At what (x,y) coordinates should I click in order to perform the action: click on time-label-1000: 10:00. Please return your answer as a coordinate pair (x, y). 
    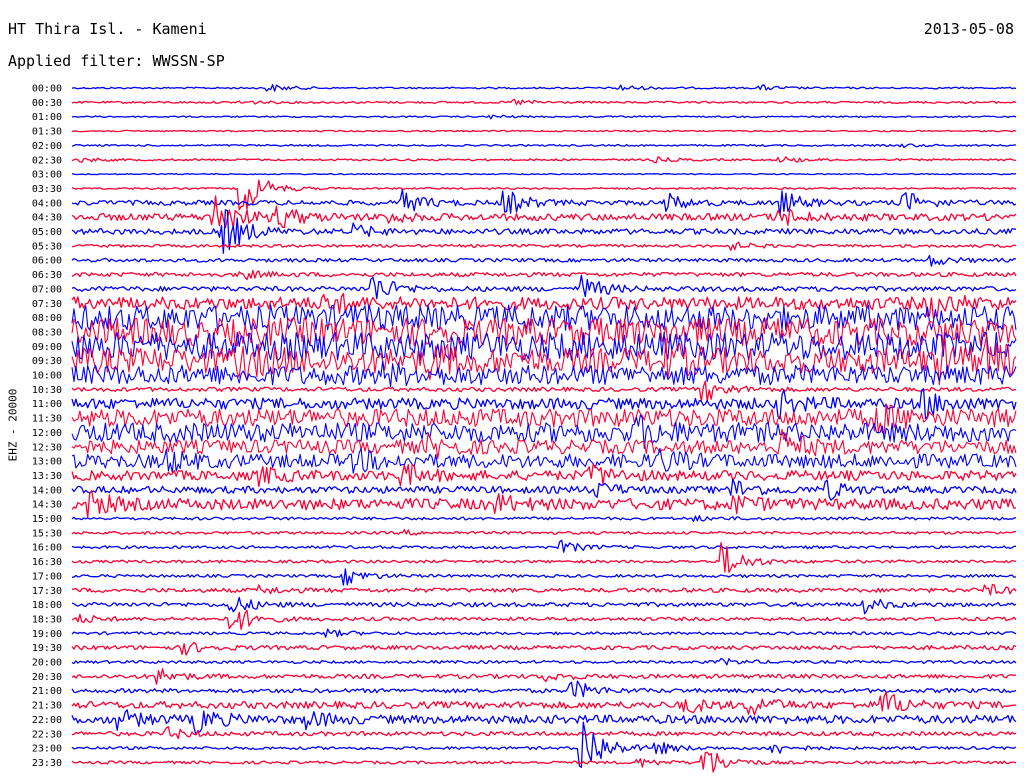
    Looking at the image, I should click on (47, 376).